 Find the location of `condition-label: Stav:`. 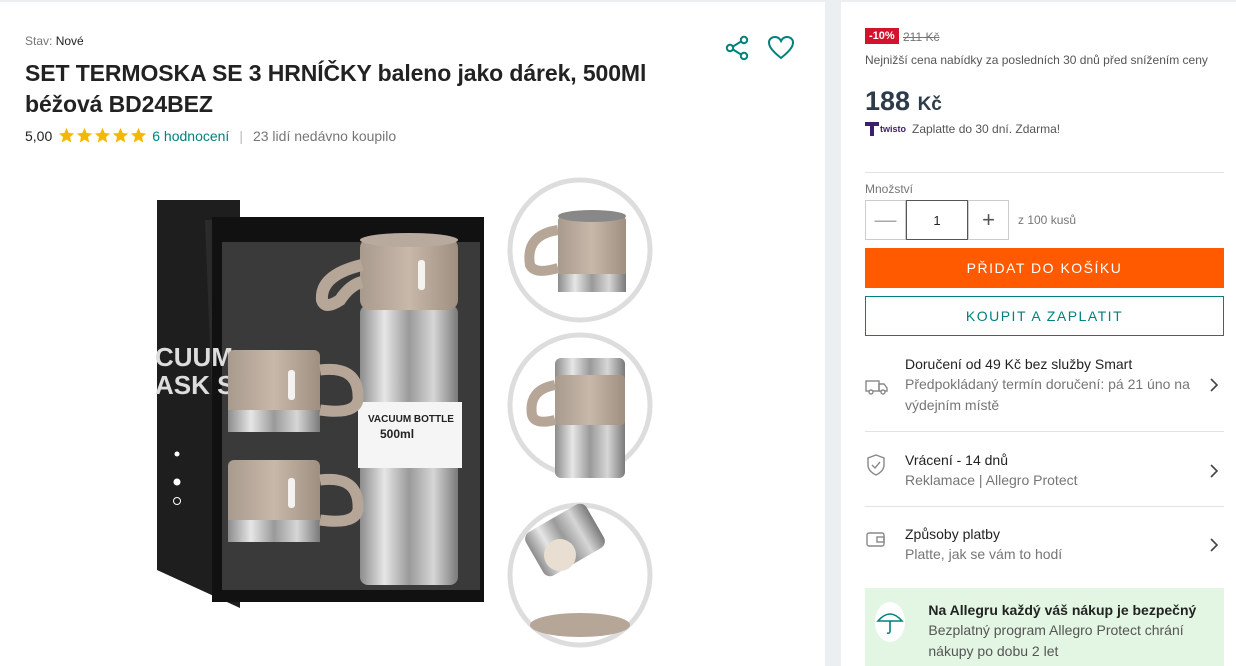

condition-label: Stav: is located at coordinates (39, 41).